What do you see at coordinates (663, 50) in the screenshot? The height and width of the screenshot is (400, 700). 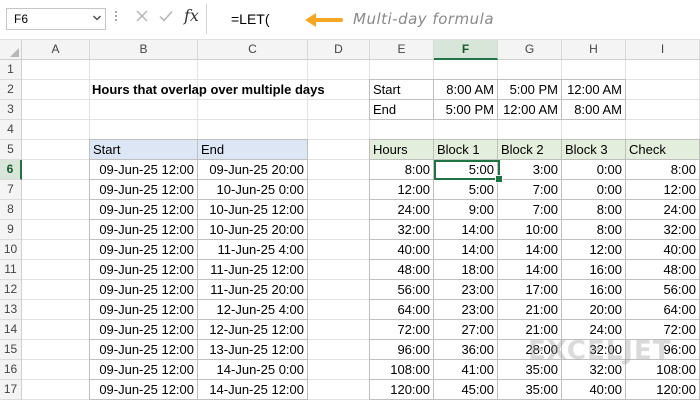 I see `column-header-i: I` at bounding box center [663, 50].